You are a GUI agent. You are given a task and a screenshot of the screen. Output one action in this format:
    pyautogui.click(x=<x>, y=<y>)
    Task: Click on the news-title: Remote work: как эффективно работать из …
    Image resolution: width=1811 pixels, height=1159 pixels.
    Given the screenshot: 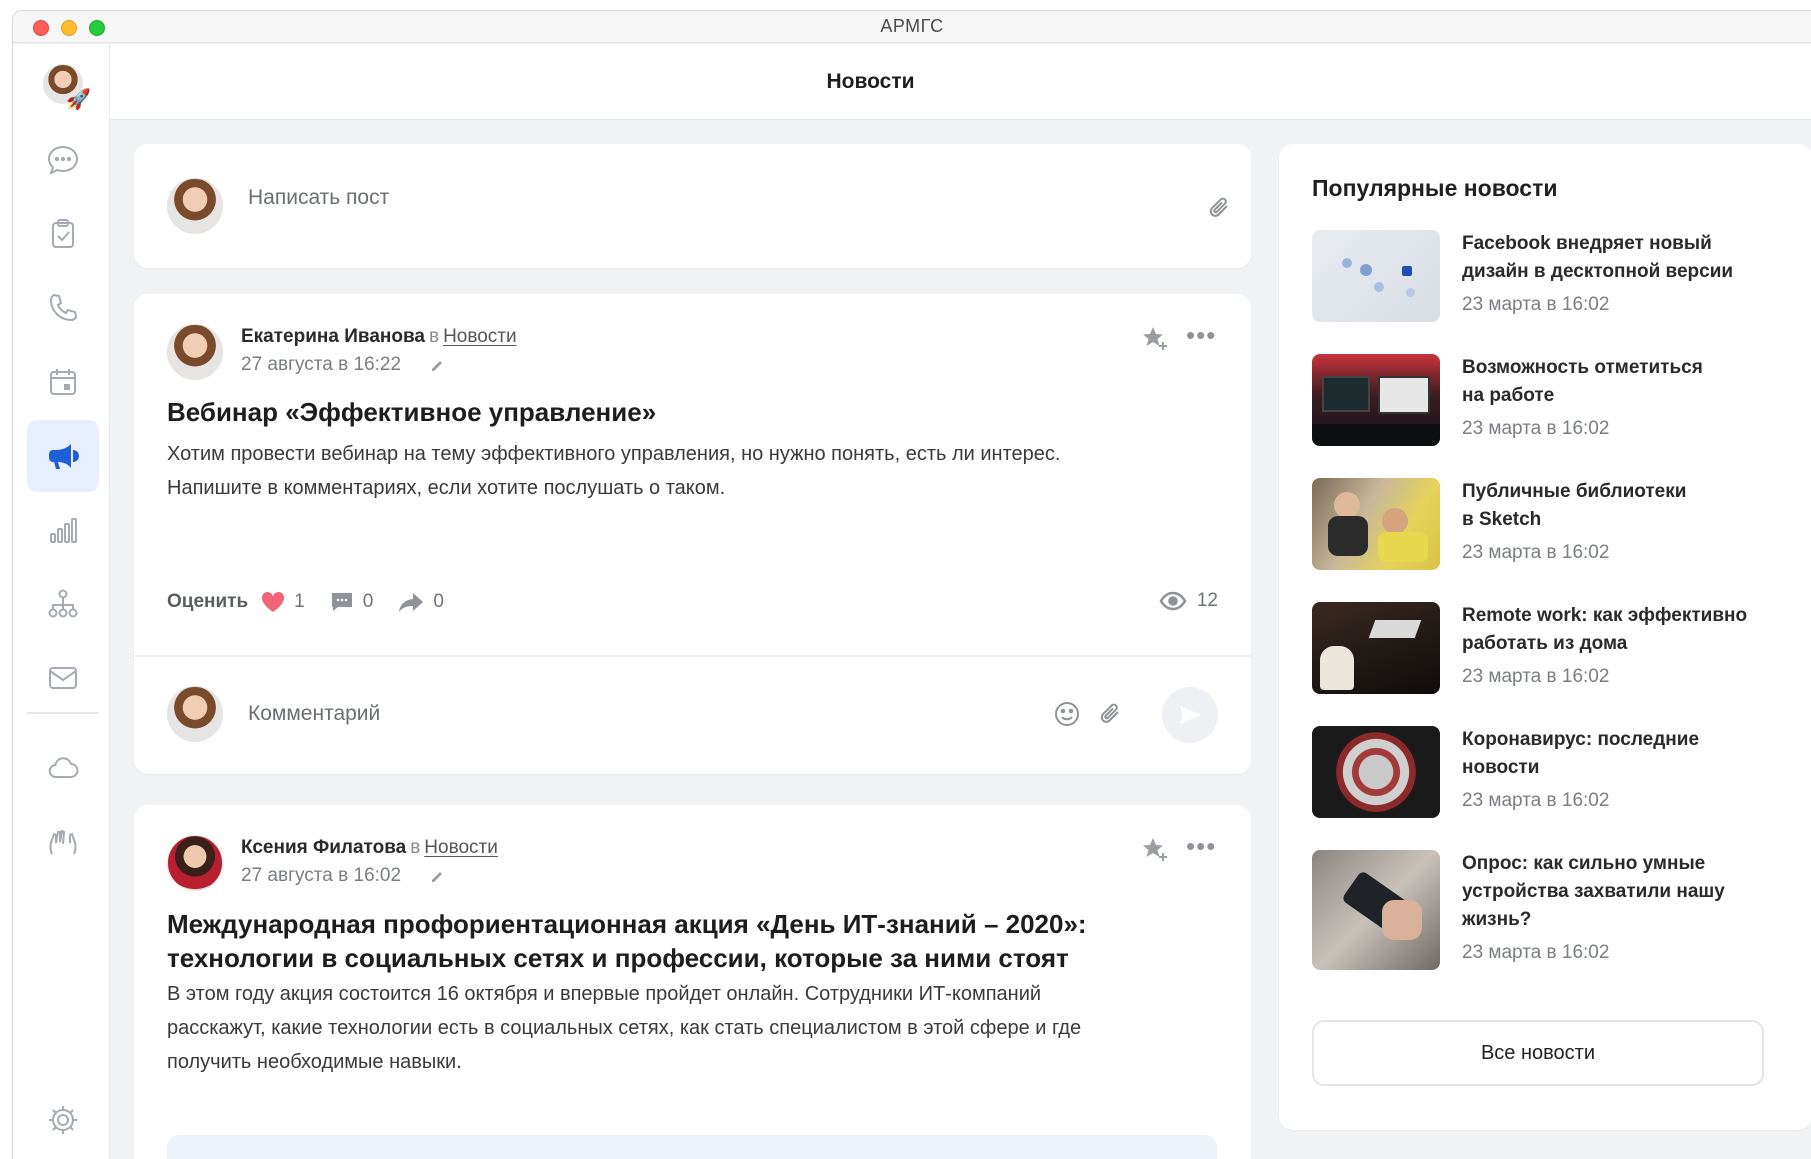 What is the action you would take?
    pyautogui.click(x=1612, y=630)
    